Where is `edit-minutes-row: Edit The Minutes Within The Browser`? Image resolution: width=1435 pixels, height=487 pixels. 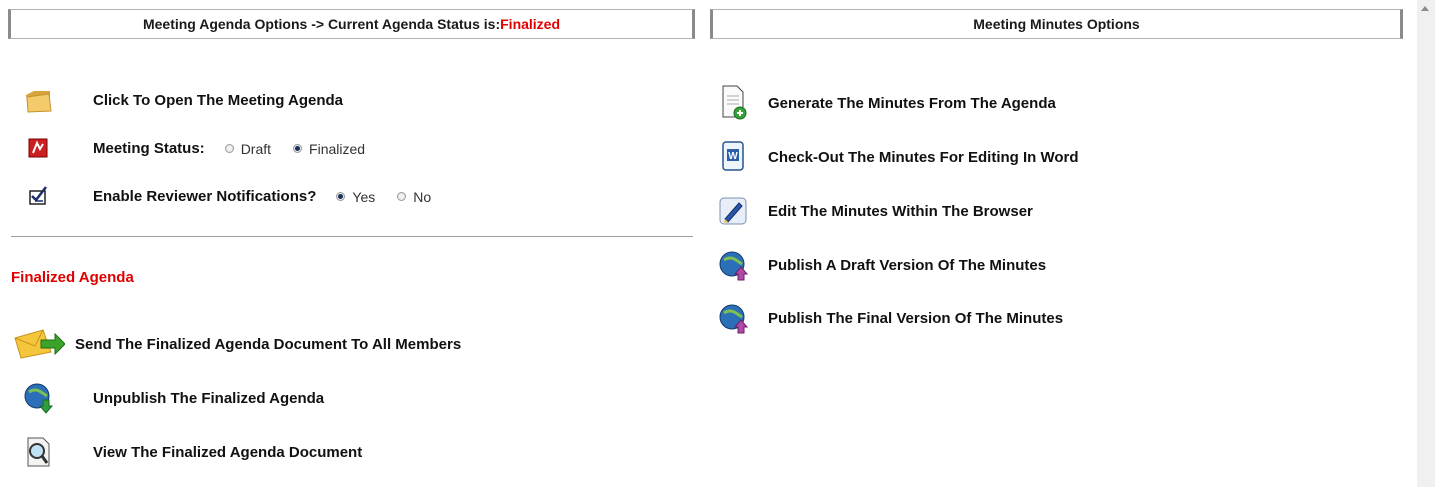 edit-minutes-row: Edit The Minutes Within The Browser is located at coordinates (873, 211).